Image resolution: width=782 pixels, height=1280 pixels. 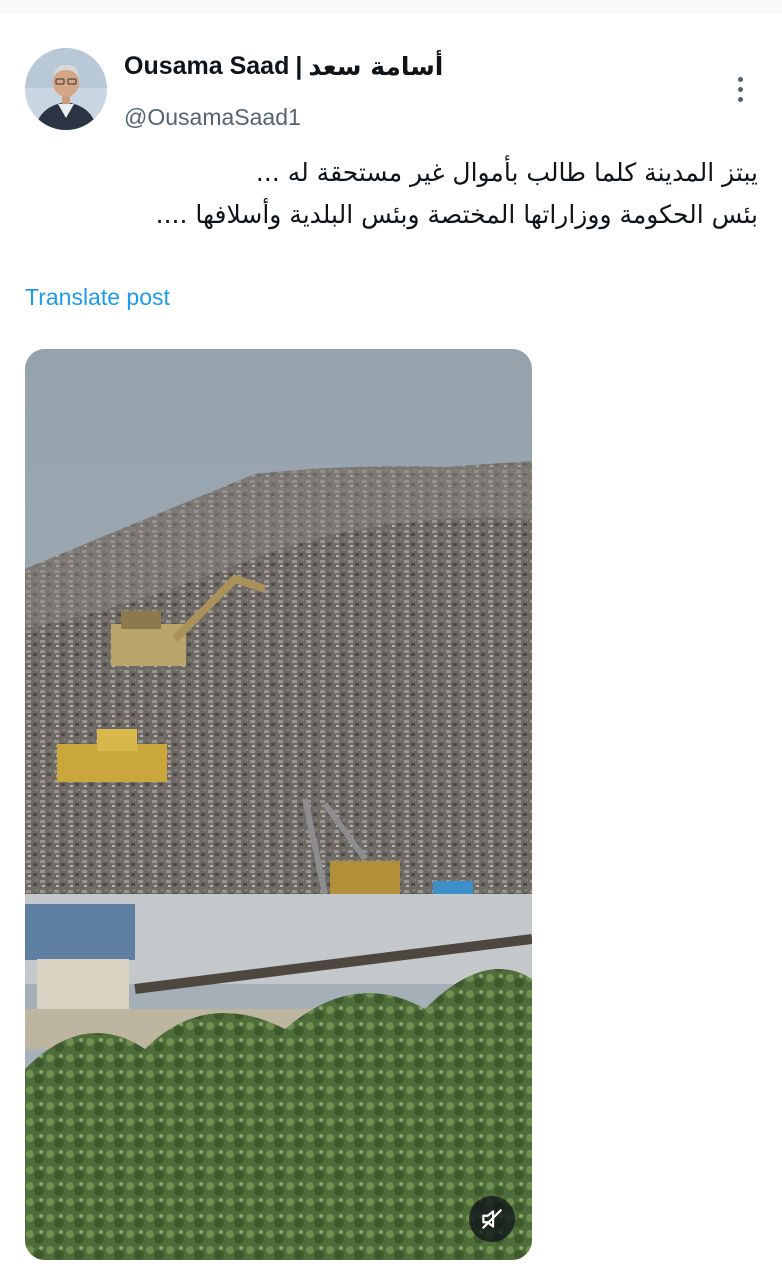 What do you see at coordinates (207, 65) in the screenshot?
I see `author-name: Ousama Saad` at bounding box center [207, 65].